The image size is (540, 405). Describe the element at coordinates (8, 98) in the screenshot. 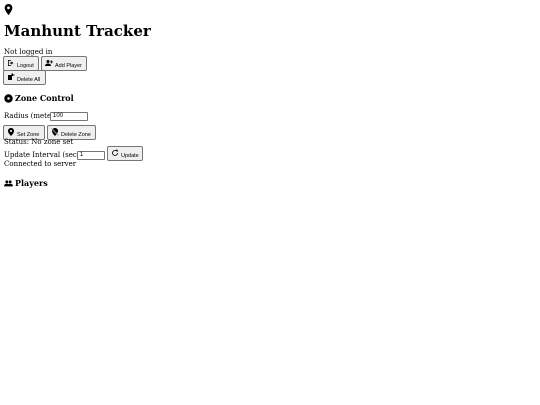

I see `zone-target-icon` at that location.